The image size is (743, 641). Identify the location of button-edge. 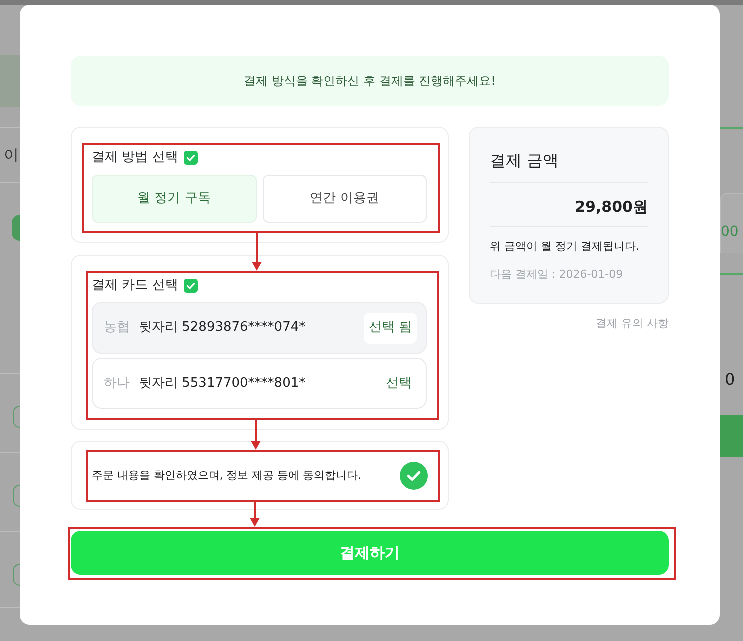
(731, 436).